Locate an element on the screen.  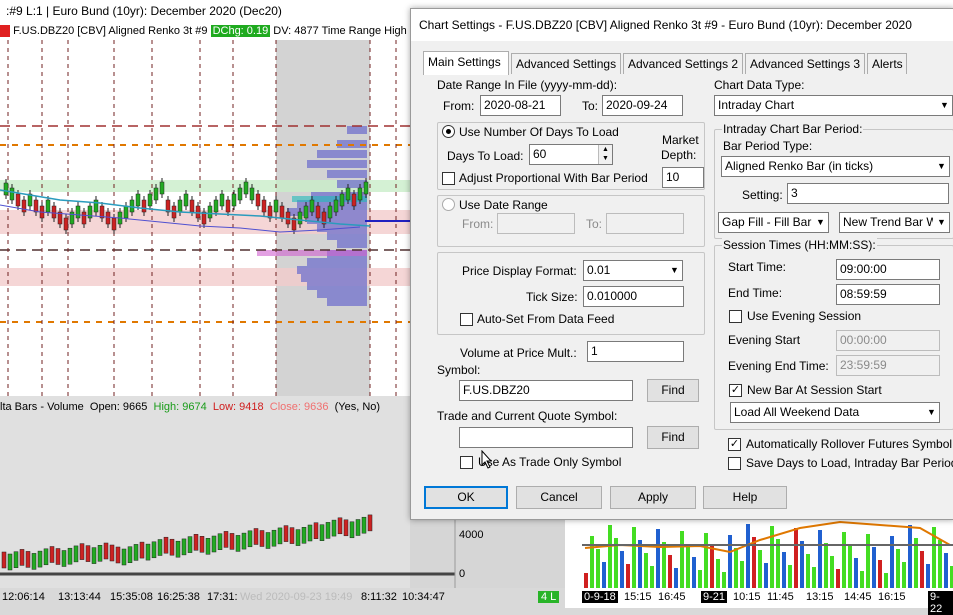
tab-advanced-settings-2: Advanced Settings 2 is located at coordinates (683, 63).